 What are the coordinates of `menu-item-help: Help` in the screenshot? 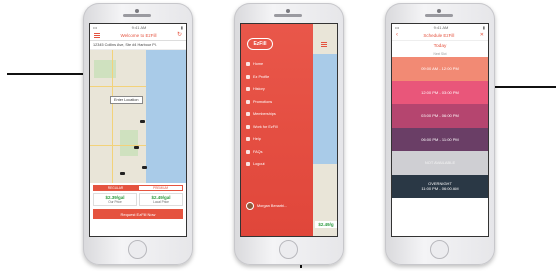 It's located at (262, 139).